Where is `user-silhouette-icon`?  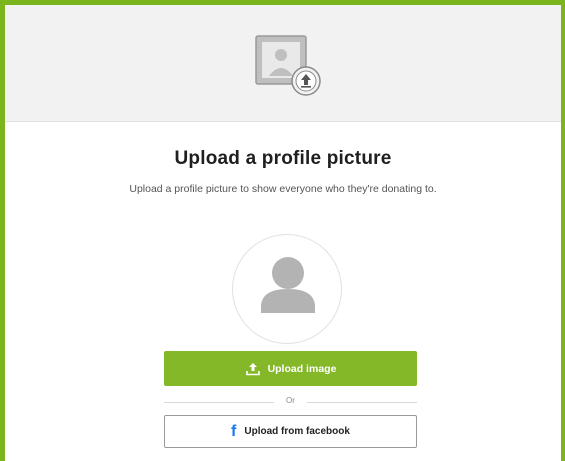 user-silhouette-icon is located at coordinates (288, 285).